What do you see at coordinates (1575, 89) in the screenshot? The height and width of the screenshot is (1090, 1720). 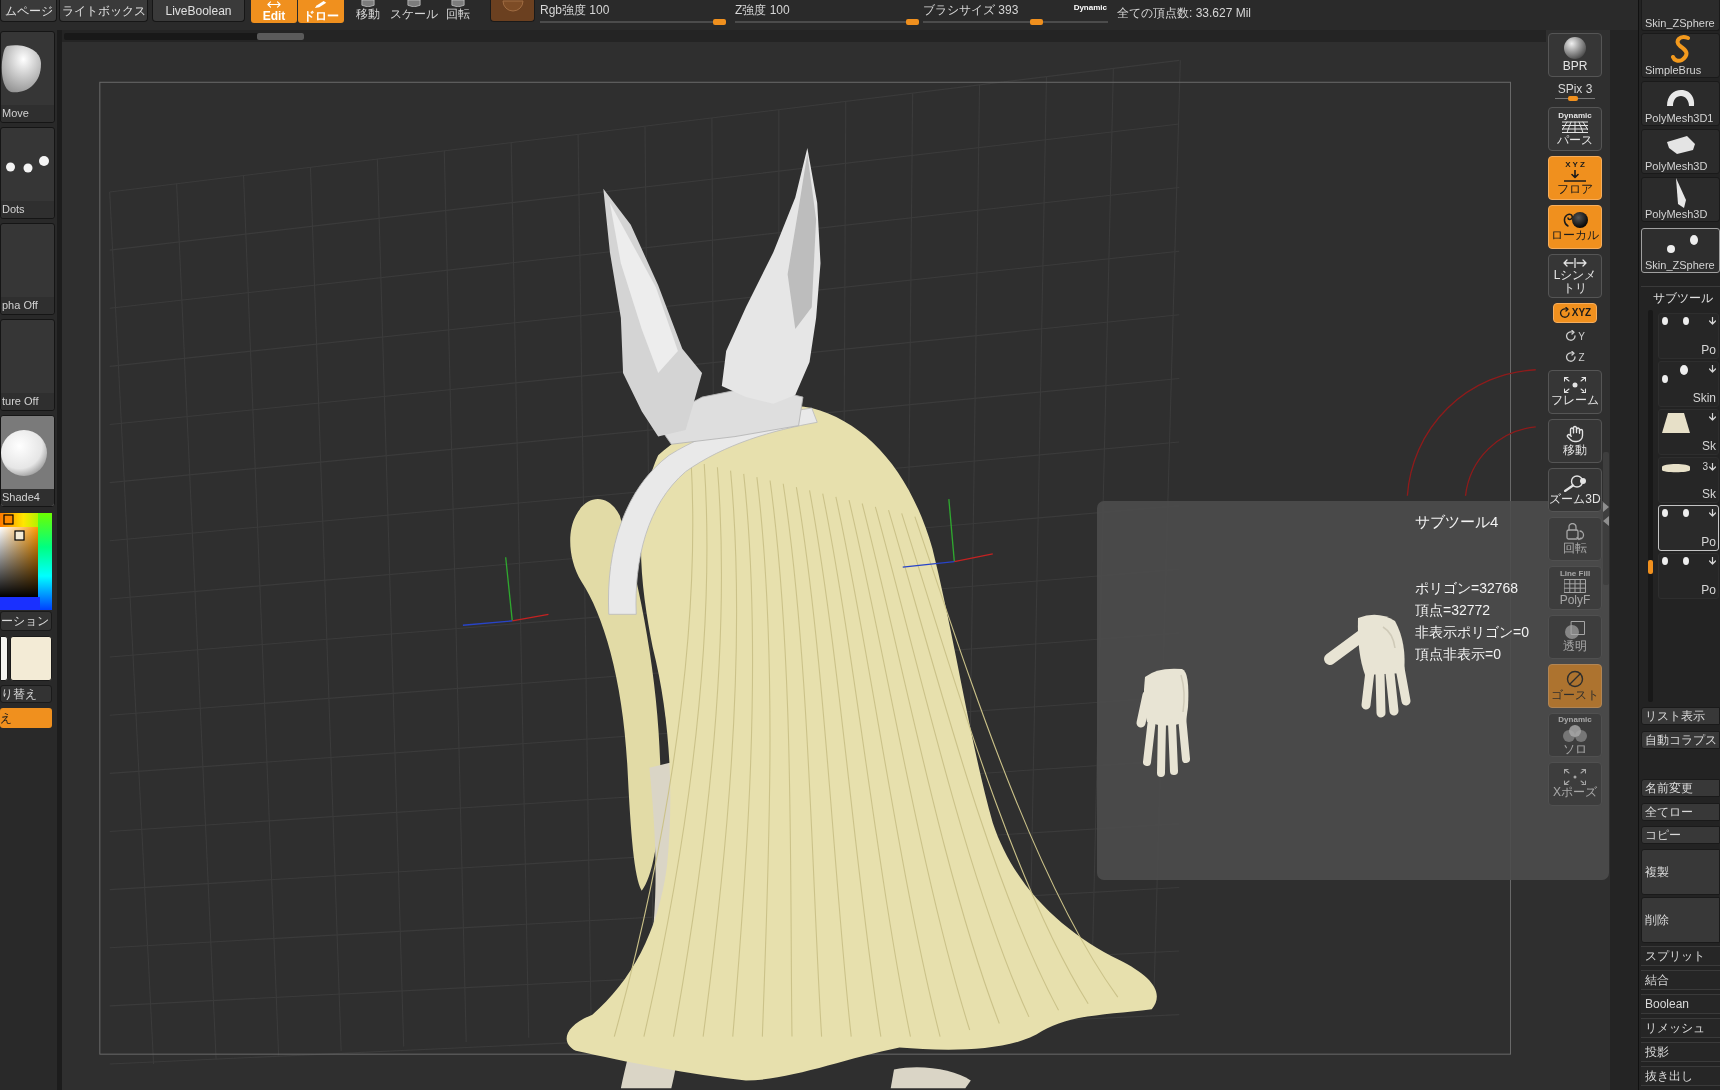 I see `spix-label: SPix 3` at bounding box center [1575, 89].